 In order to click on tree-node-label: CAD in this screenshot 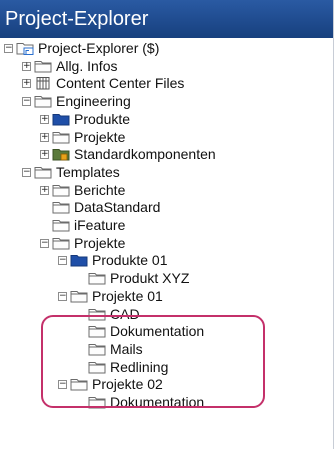, I will do `click(125, 313)`.